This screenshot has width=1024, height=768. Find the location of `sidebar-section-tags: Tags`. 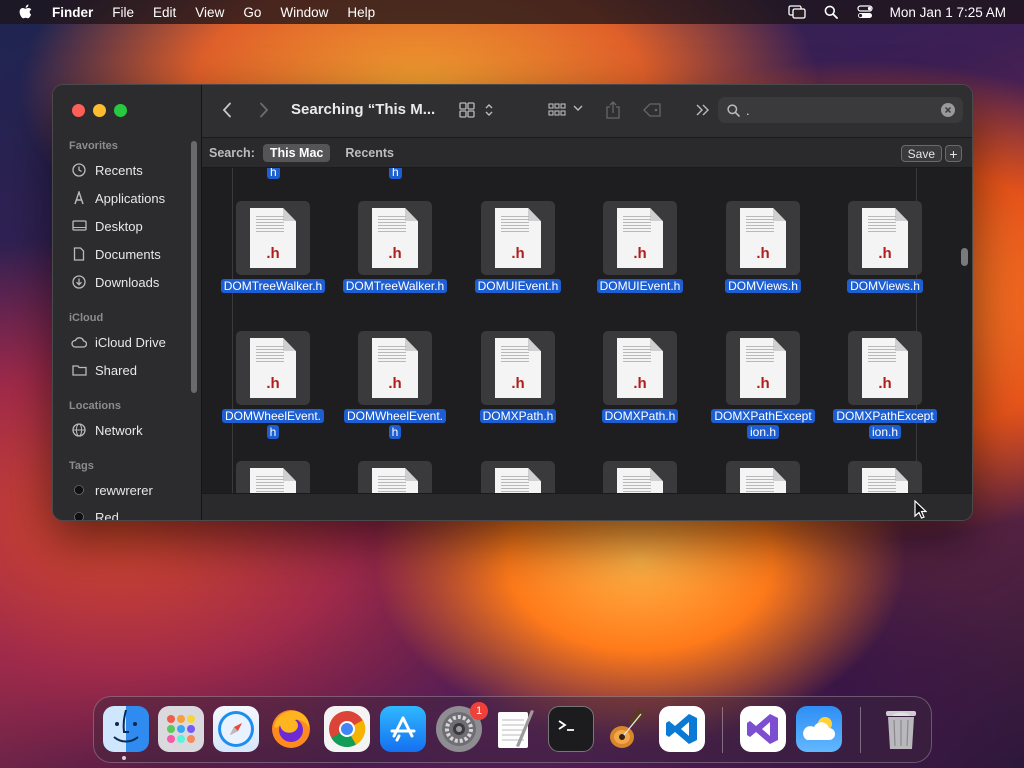

sidebar-section-tags: Tags is located at coordinates (81, 466).